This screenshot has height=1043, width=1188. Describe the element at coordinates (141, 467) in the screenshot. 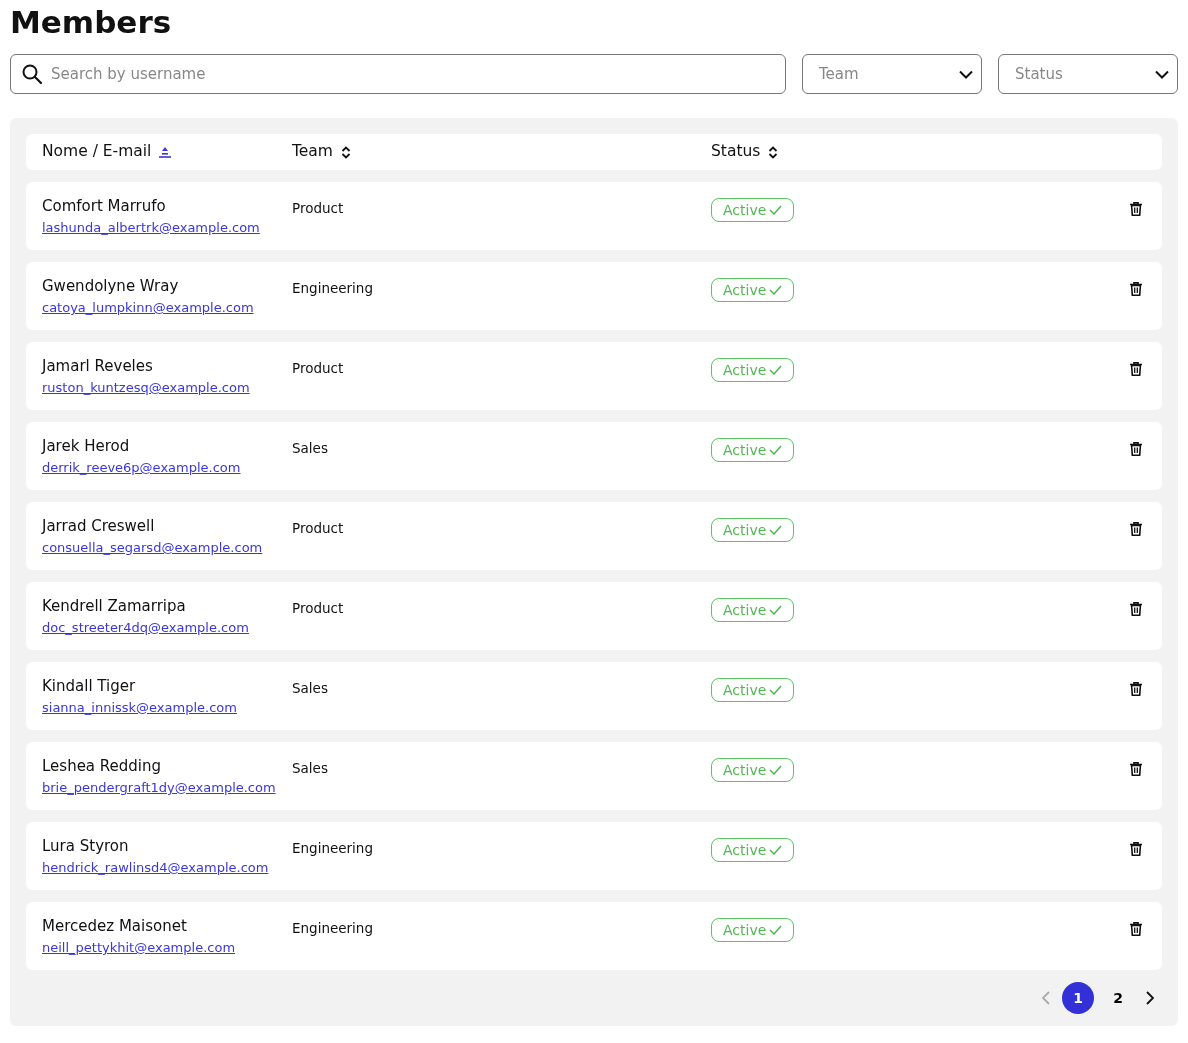

I see `email-link: derrik_reeve6p@example.com` at that location.